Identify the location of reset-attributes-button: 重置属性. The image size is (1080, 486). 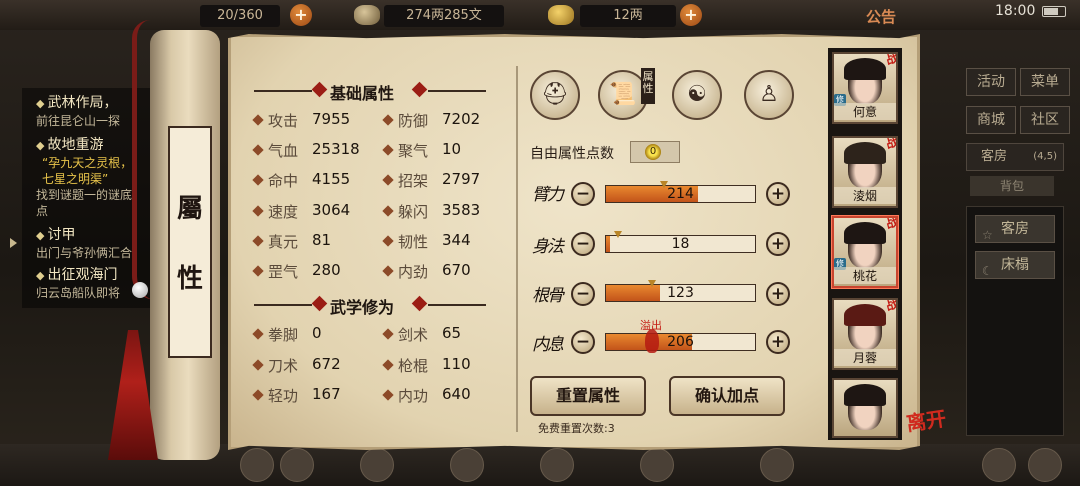
(588, 396).